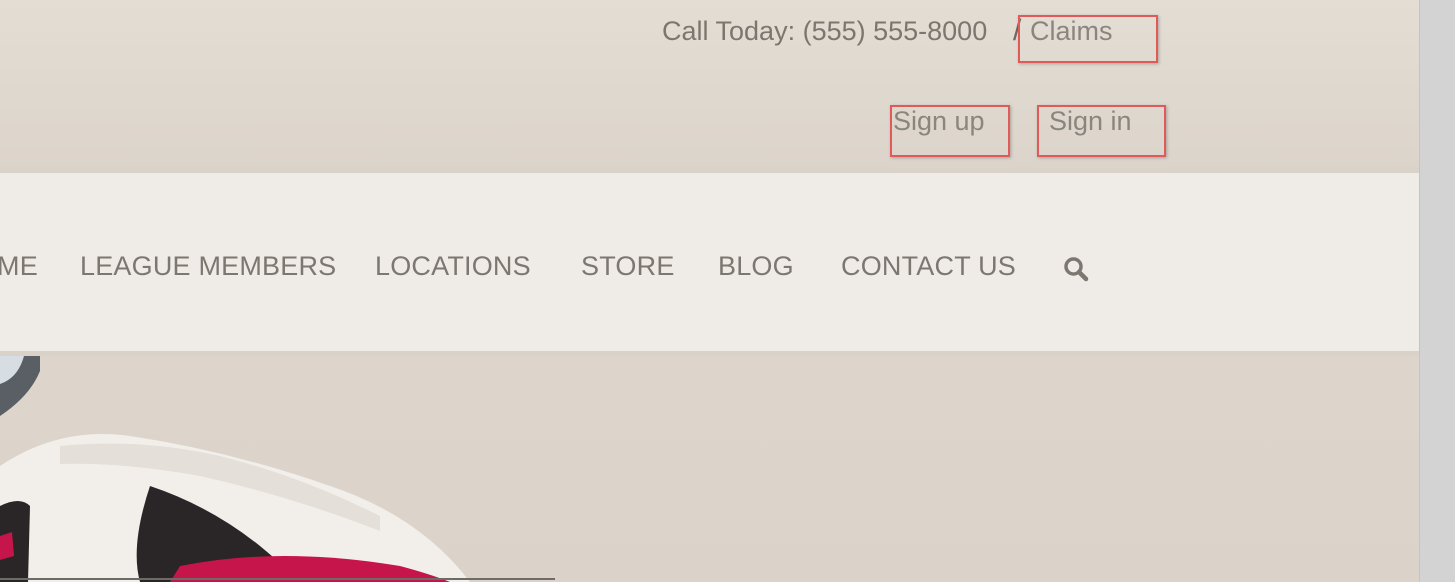 The image size is (1455, 582). What do you see at coordinates (277, 469) in the screenshot?
I see `hero-athlete-image` at bounding box center [277, 469].